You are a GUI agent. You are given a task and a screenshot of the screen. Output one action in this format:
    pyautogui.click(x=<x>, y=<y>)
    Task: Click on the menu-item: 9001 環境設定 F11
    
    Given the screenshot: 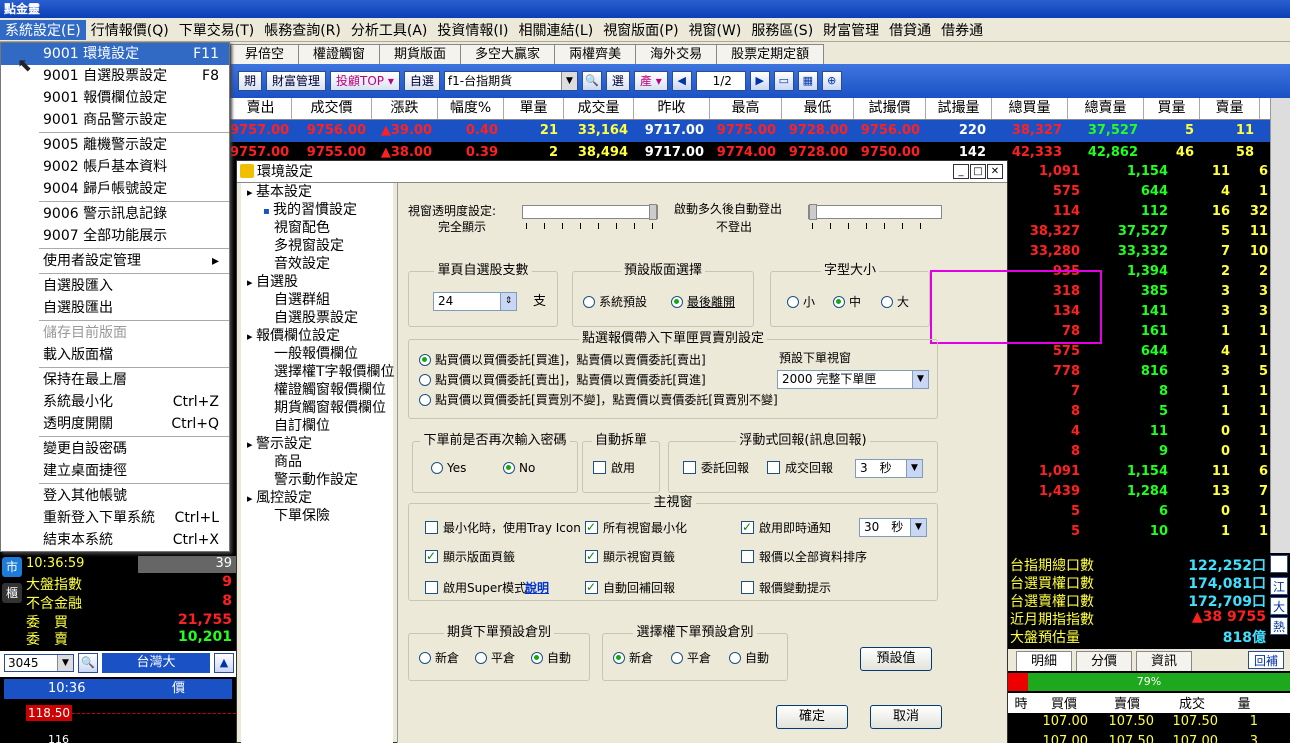 What is the action you would take?
    pyautogui.click(x=115, y=54)
    